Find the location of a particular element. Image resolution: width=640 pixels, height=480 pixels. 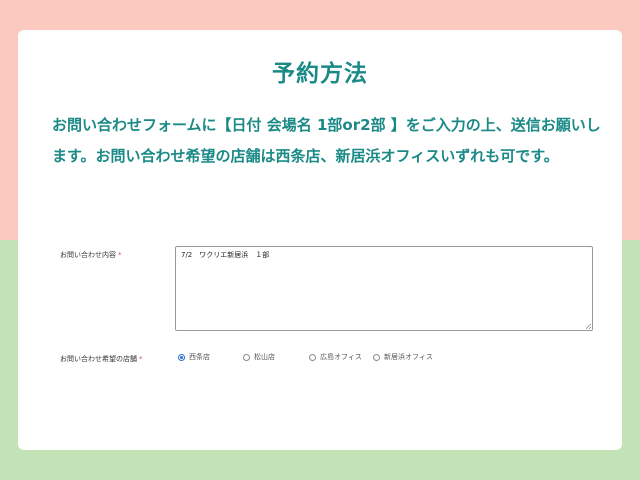

radio-option-matsuyama: 松山店 is located at coordinates (259, 357).